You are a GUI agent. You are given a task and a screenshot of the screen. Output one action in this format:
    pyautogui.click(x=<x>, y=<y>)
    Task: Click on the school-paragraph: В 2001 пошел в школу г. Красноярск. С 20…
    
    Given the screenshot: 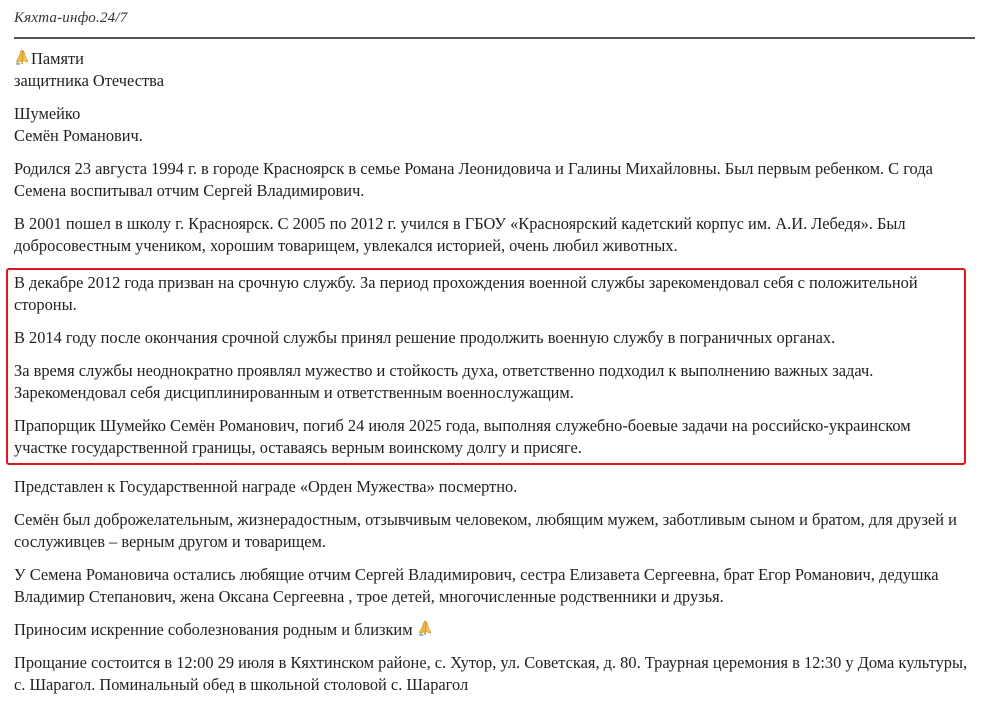 What is the action you would take?
    pyautogui.click(x=460, y=234)
    